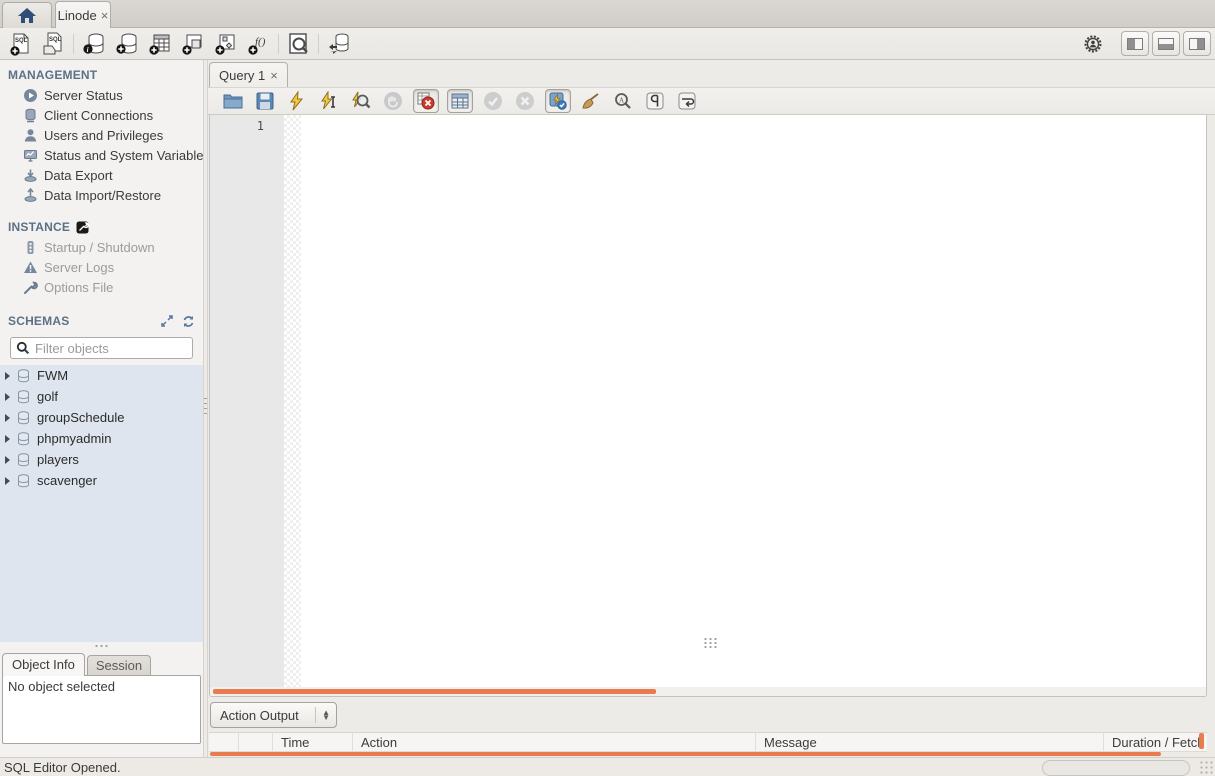  I want to click on commit-button, so click(493, 101).